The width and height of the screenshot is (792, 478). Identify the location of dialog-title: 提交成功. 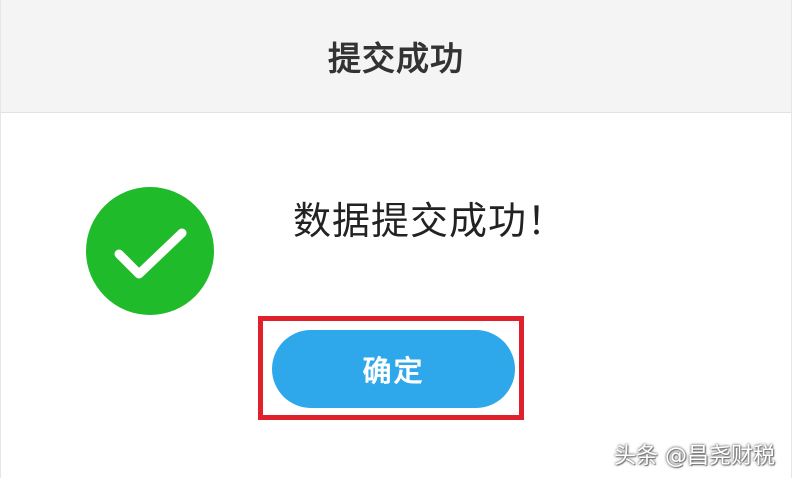
(396, 58).